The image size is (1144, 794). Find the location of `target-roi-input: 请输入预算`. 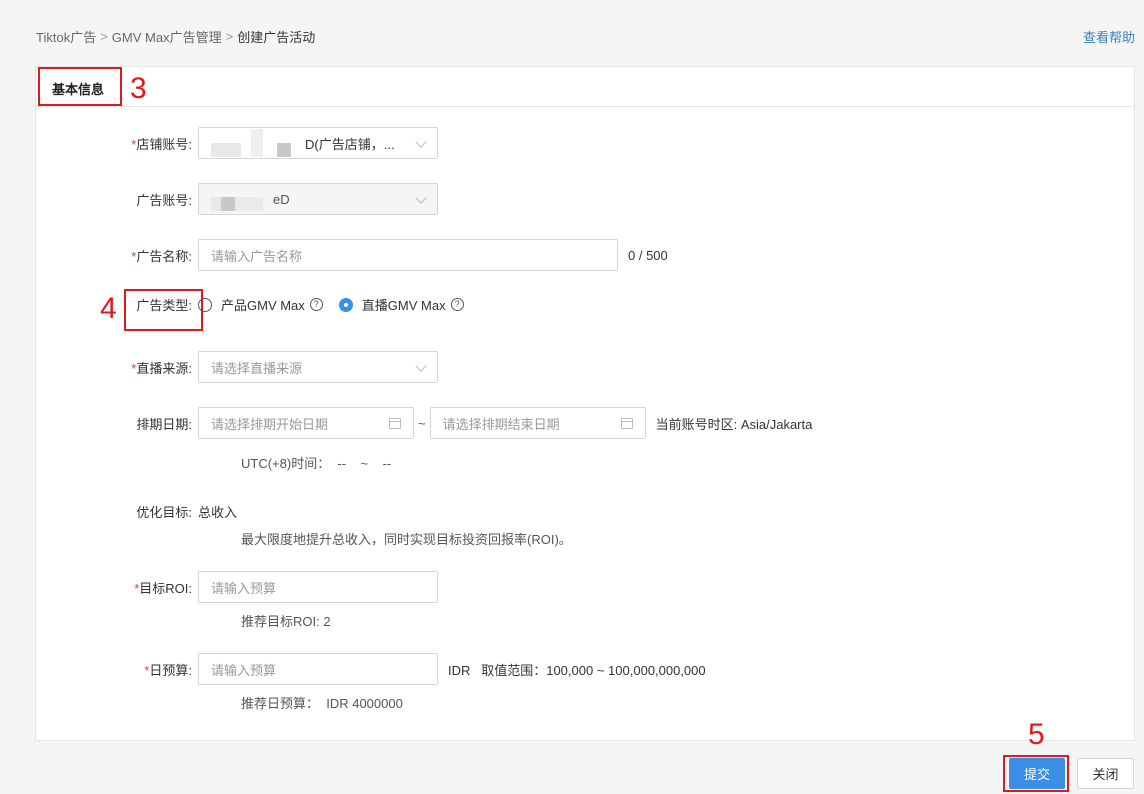

target-roi-input: 请输入预算 is located at coordinates (318, 587).